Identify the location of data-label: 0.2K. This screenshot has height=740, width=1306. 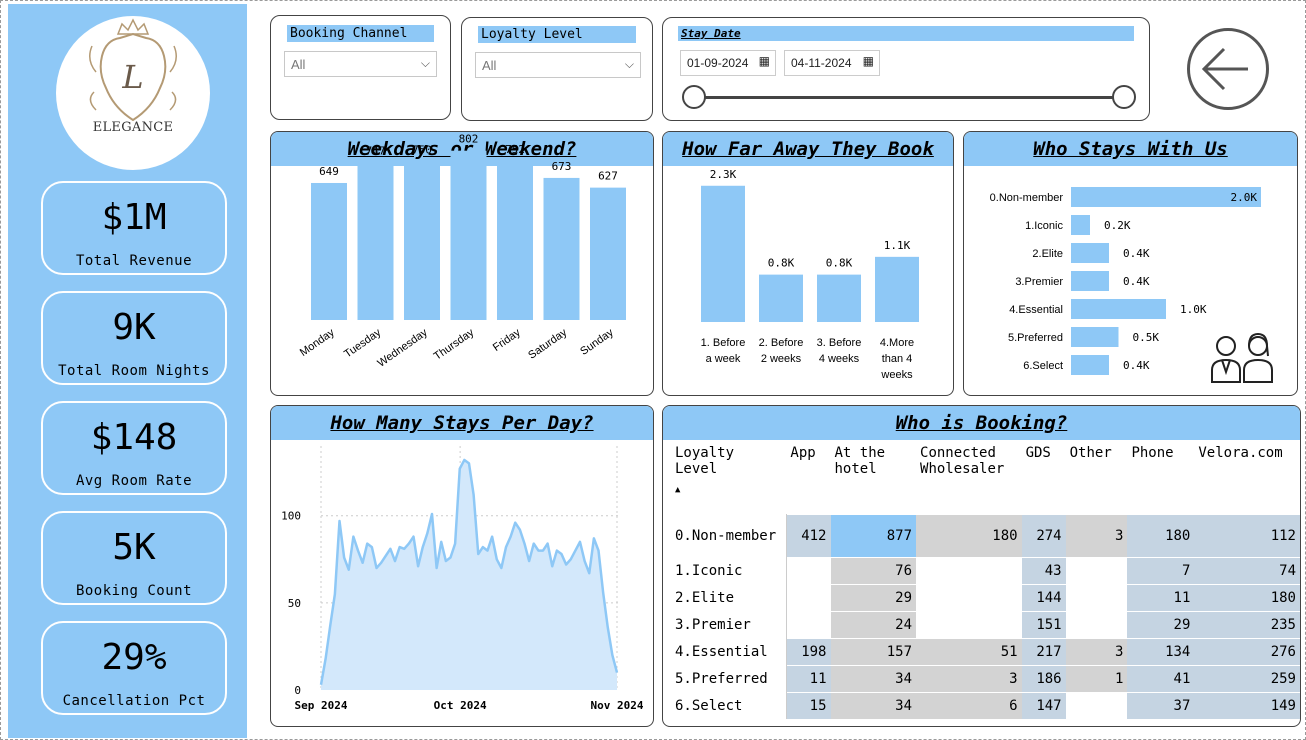
(1117, 225).